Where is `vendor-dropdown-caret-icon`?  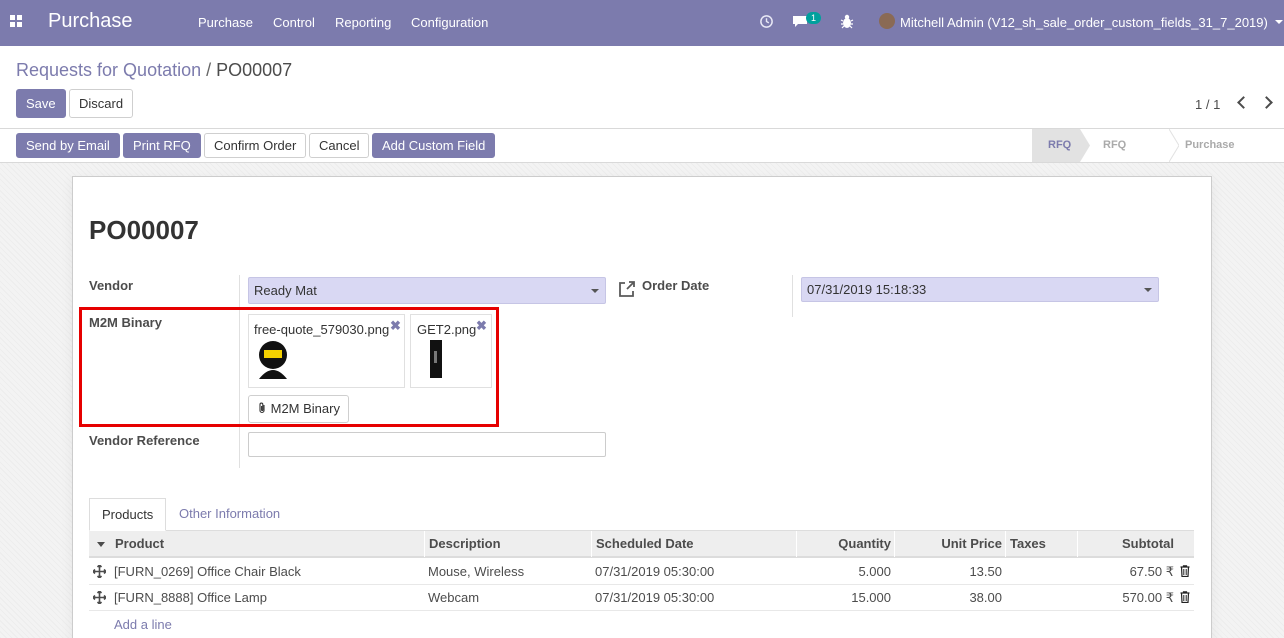 vendor-dropdown-caret-icon is located at coordinates (595, 291).